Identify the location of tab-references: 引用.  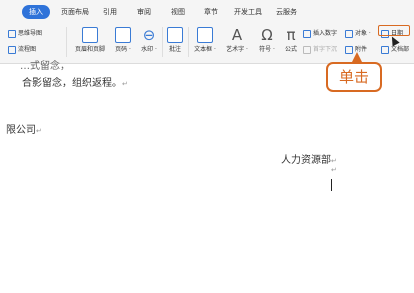
(110, 12).